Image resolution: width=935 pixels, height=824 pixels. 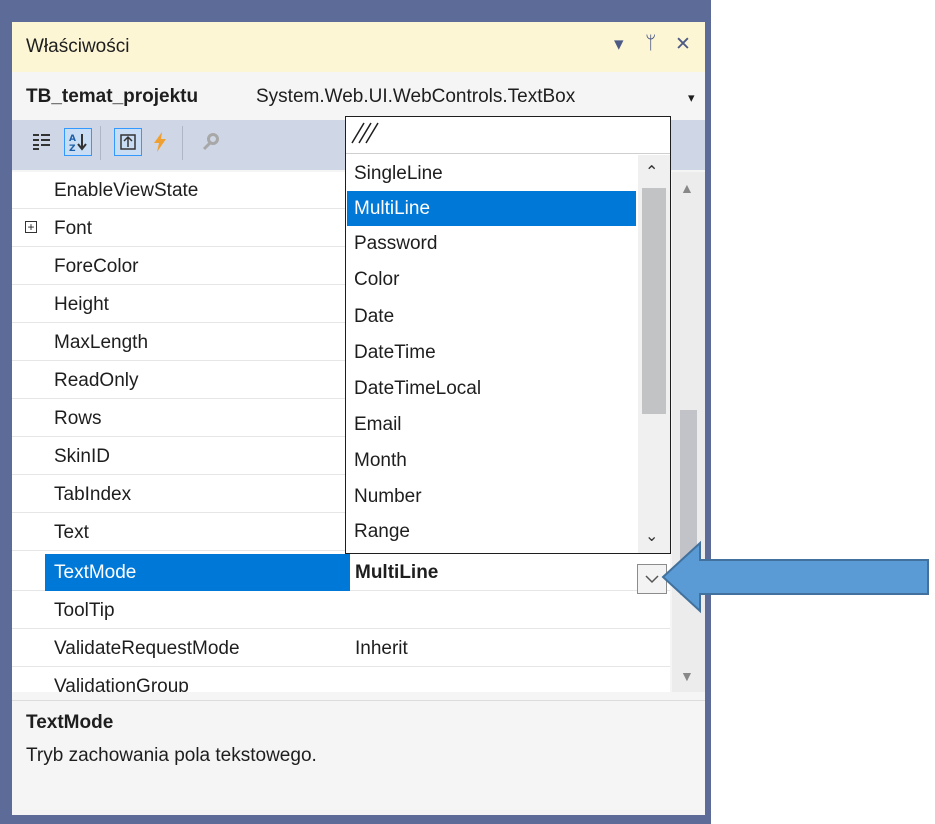 I want to click on property-value: MultiLine, so click(x=396, y=573).